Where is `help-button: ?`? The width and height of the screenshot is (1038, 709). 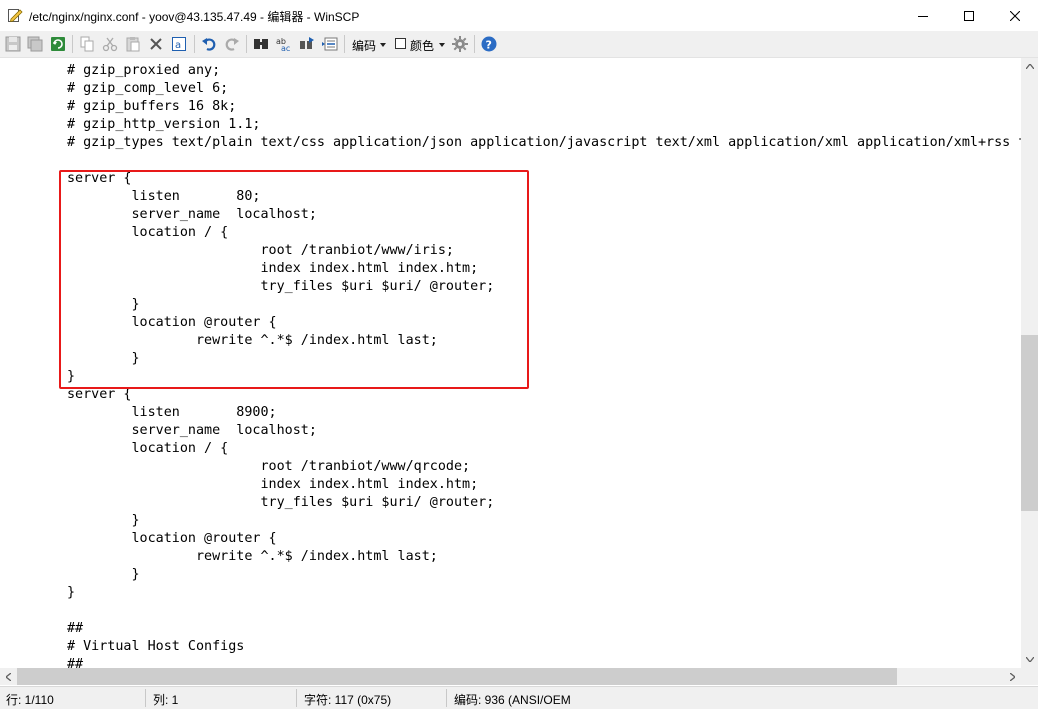 help-button: ? is located at coordinates (489, 44).